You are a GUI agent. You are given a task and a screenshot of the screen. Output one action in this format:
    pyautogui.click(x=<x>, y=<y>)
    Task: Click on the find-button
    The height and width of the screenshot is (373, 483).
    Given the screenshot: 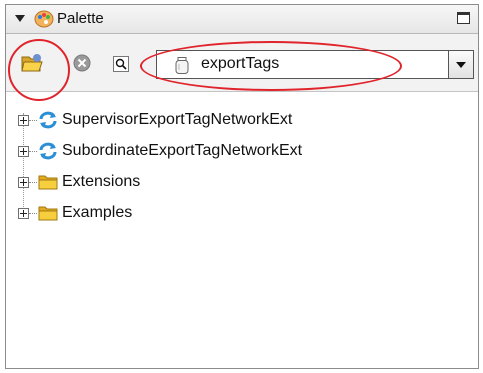 What is the action you would take?
    pyautogui.click(x=121, y=64)
    